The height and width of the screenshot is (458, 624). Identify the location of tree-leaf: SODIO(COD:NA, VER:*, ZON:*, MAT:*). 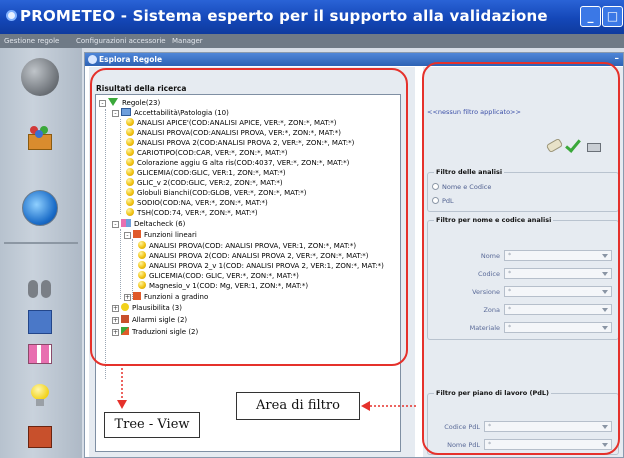
(197, 203).